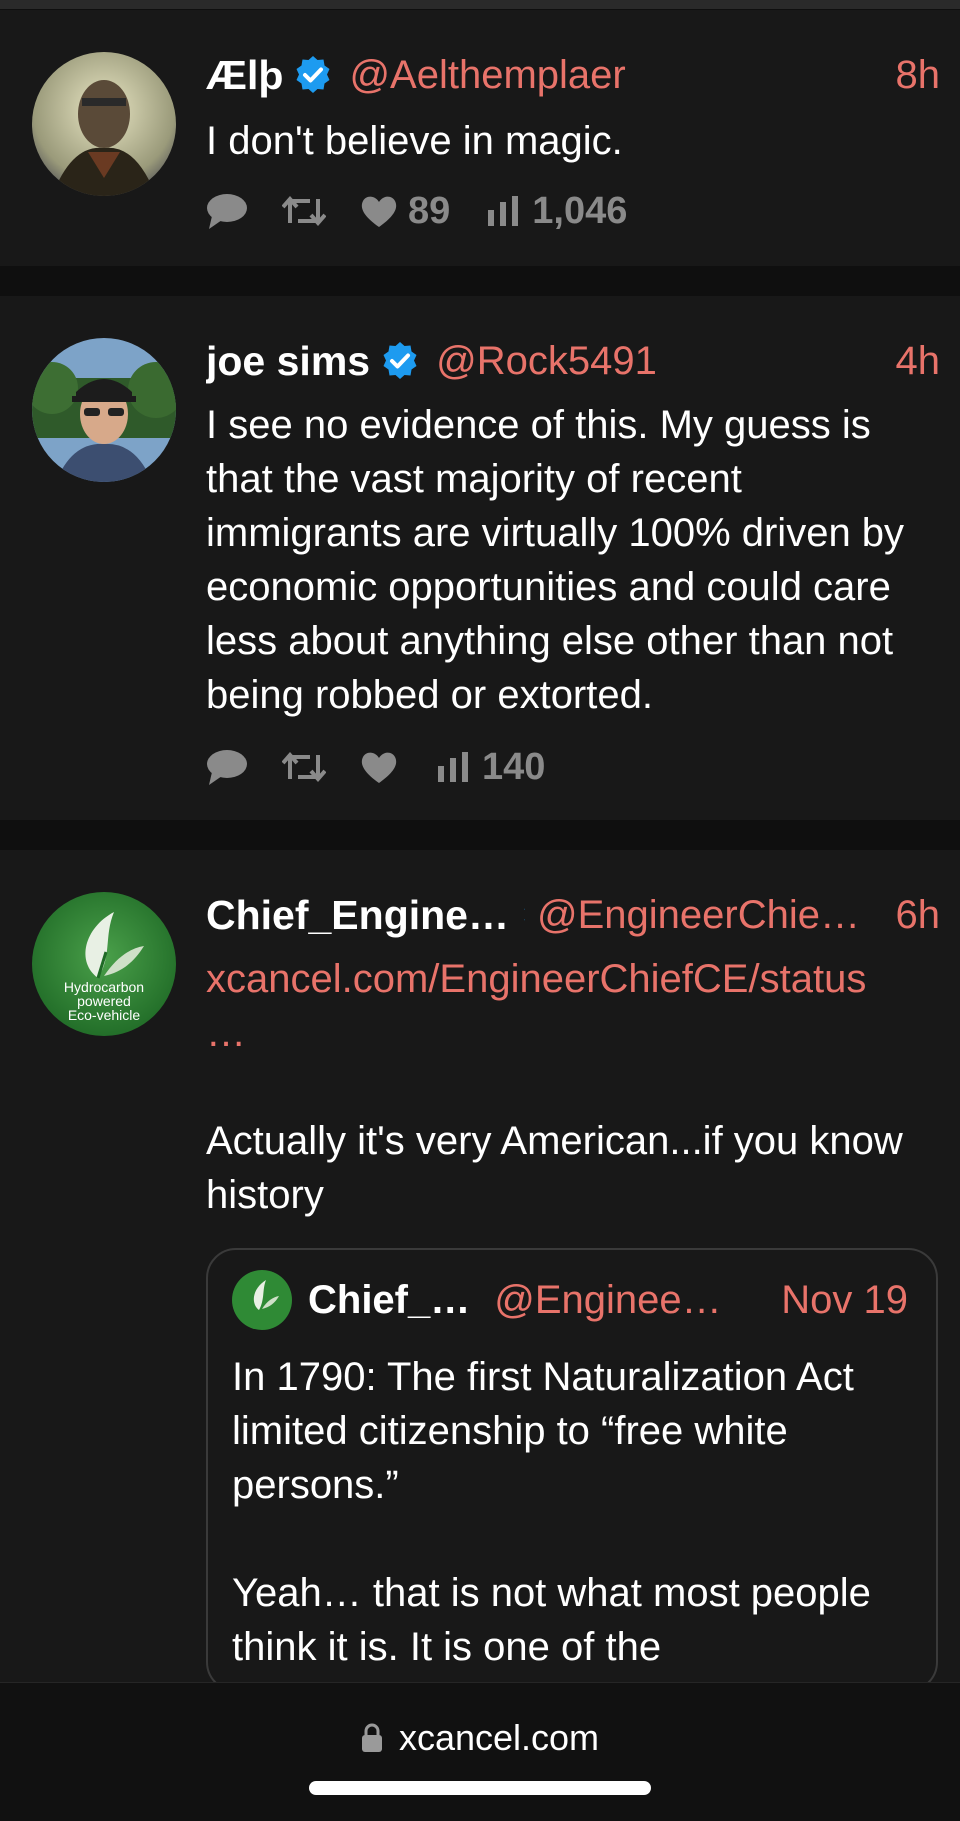 Image resolution: width=960 pixels, height=1821 pixels. Describe the element at coordinates (514, 766) in the screenshot. I see `view-count: 140` at that location.